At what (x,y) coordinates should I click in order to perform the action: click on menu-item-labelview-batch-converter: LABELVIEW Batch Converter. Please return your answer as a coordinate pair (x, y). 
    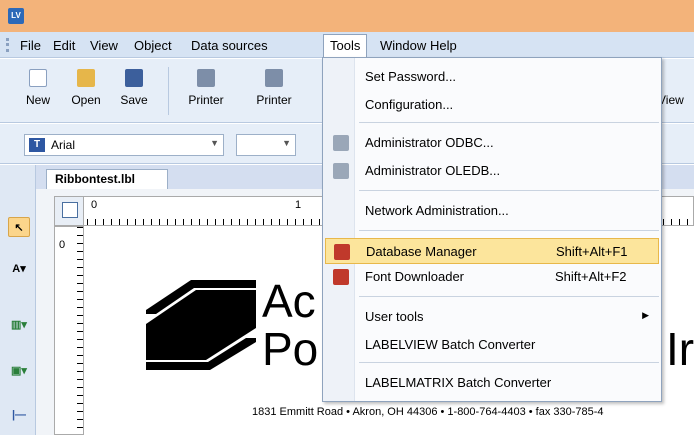
    Looking at the image, I should click on (492, 345).